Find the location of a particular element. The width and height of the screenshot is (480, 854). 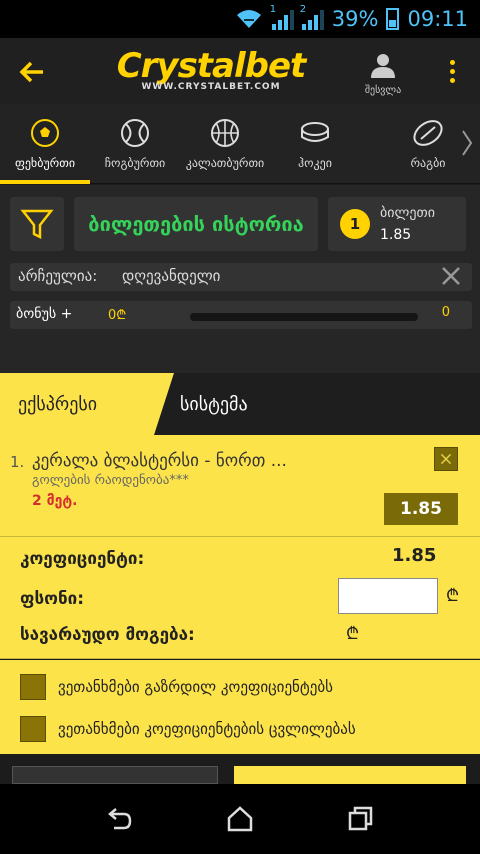

ticket-odd: 1.85 is located at coordinates (396, 235).